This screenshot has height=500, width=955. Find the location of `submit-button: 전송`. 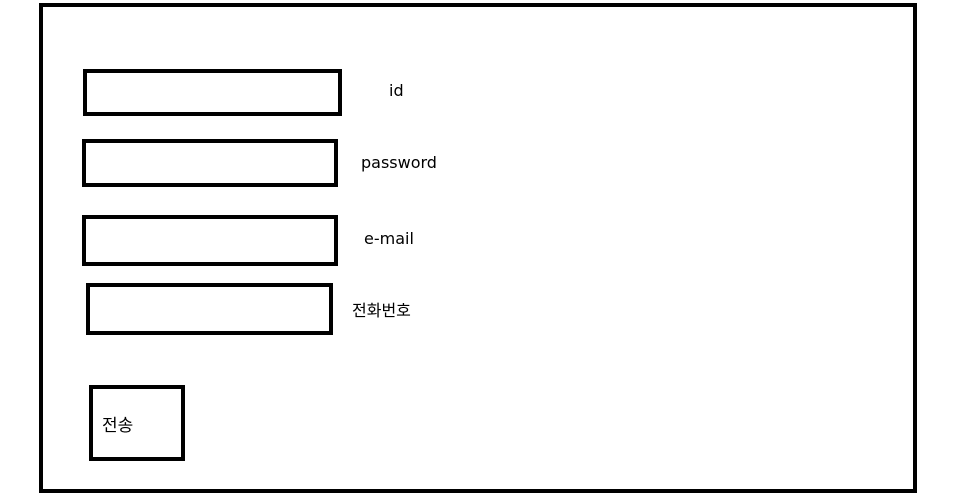

submit-button: 전송 is located at coordinates (137, 423).